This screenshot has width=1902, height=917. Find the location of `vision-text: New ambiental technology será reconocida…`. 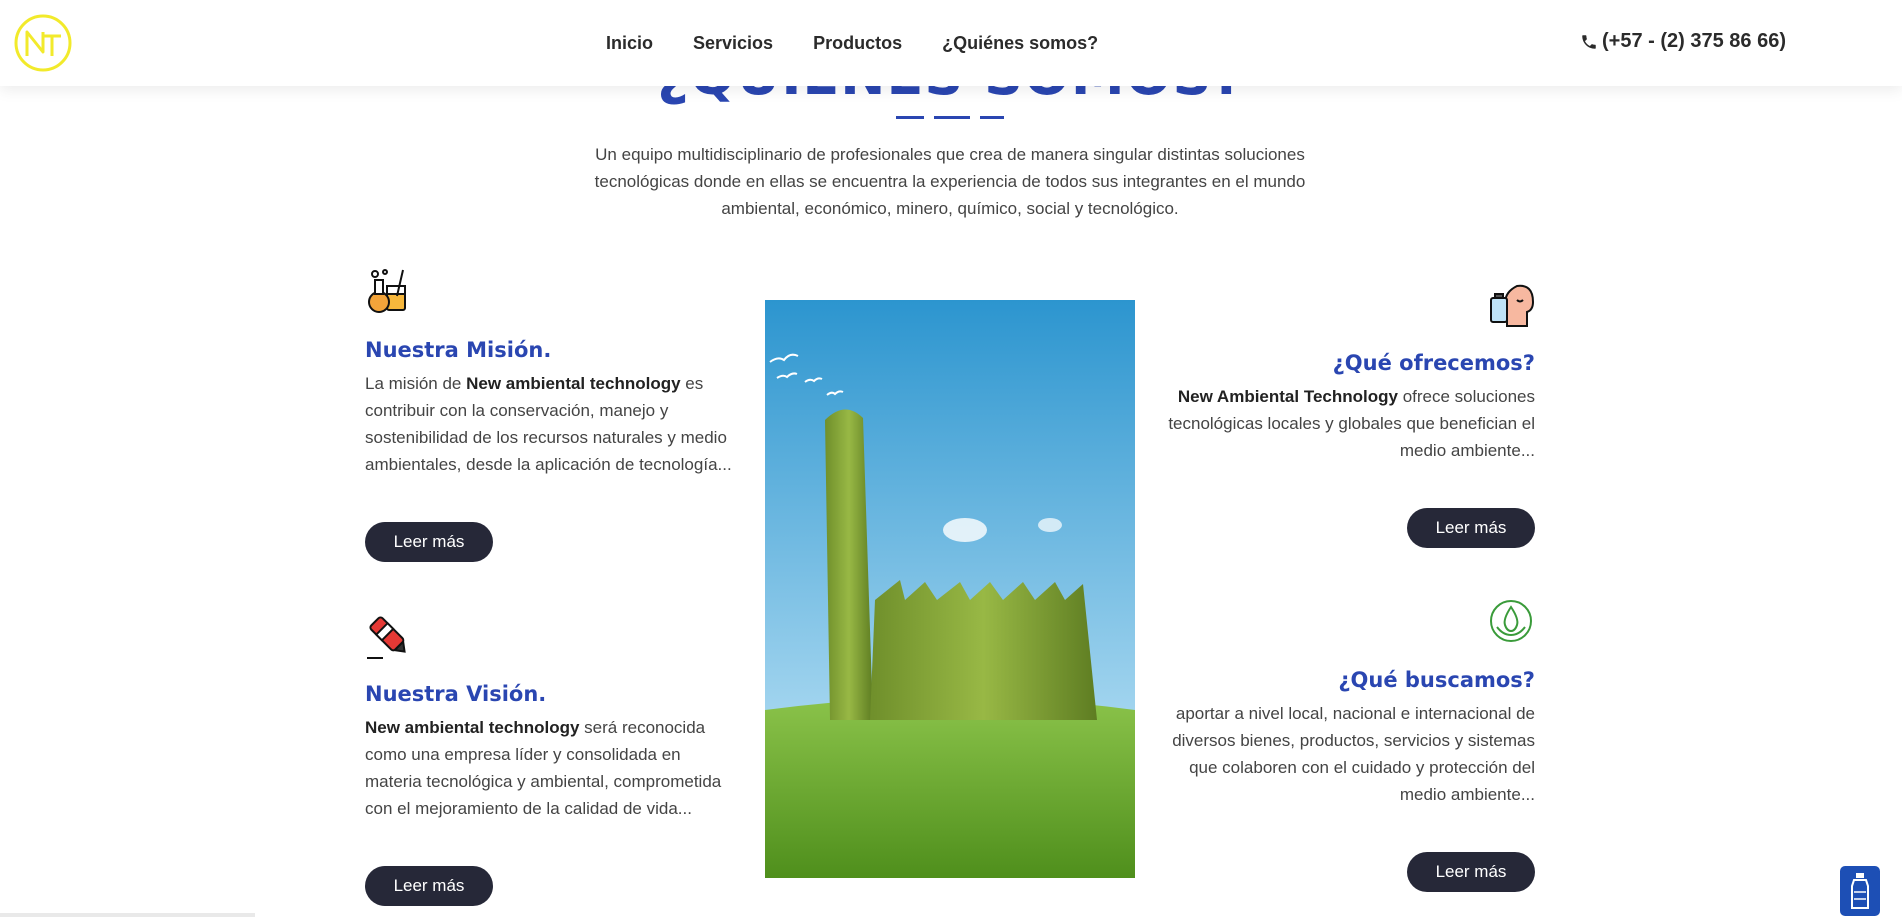

vision-text: New ambiental technology será reconocida… is located at coordinates (550, 768).